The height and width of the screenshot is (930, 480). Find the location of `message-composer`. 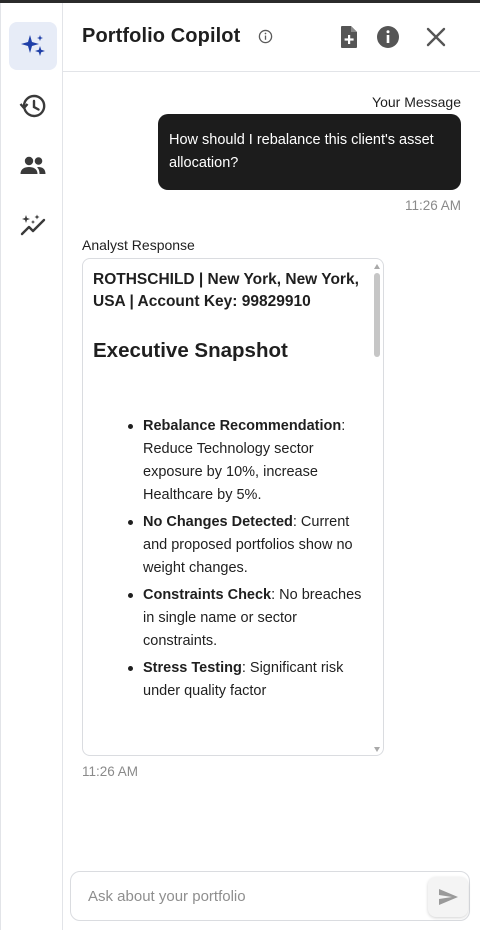

message-composer is located at coordinates (270, 896).